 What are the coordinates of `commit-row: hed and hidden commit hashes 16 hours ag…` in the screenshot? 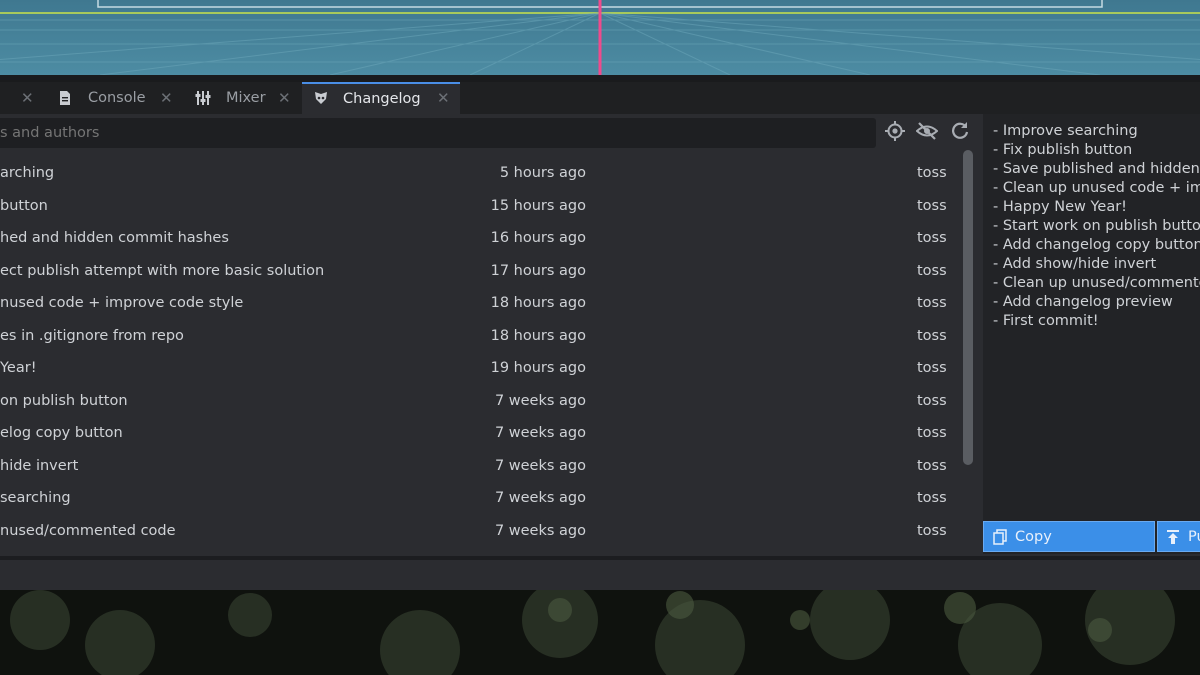 It's located at (480, 238).